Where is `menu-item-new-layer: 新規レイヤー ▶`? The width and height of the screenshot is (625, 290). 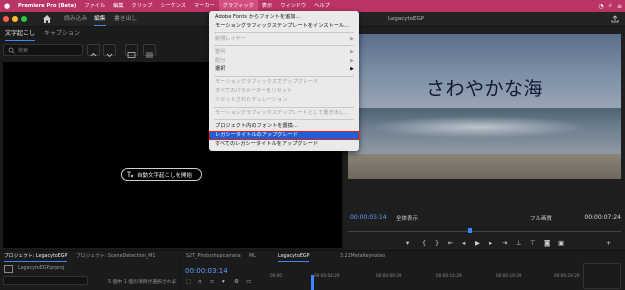
menu-item-new-layer: 新規レイヤー ▶ is located at coordinates (284, 39).